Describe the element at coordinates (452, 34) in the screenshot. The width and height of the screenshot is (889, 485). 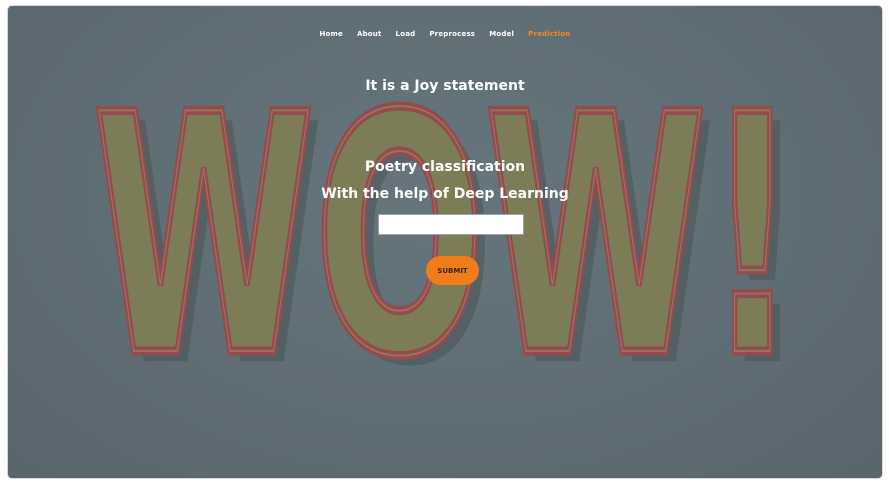
I see `nav-preprocess: Preprocess` at that location.